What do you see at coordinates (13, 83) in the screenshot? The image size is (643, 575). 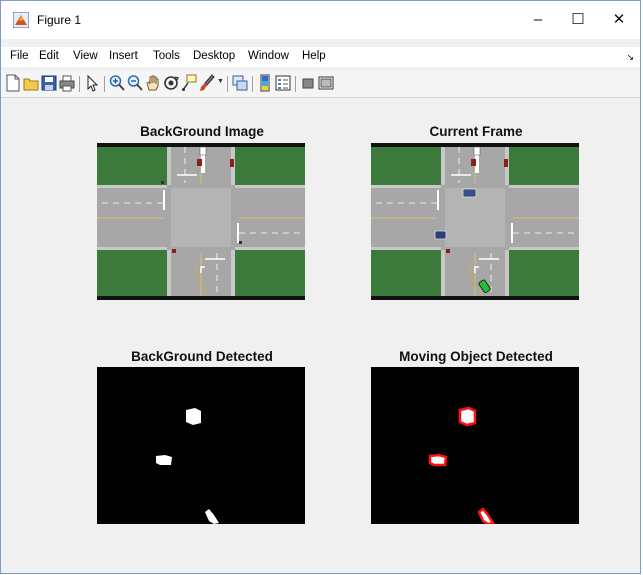 I see `new-figure-icon` at bounding box center [13, 83].